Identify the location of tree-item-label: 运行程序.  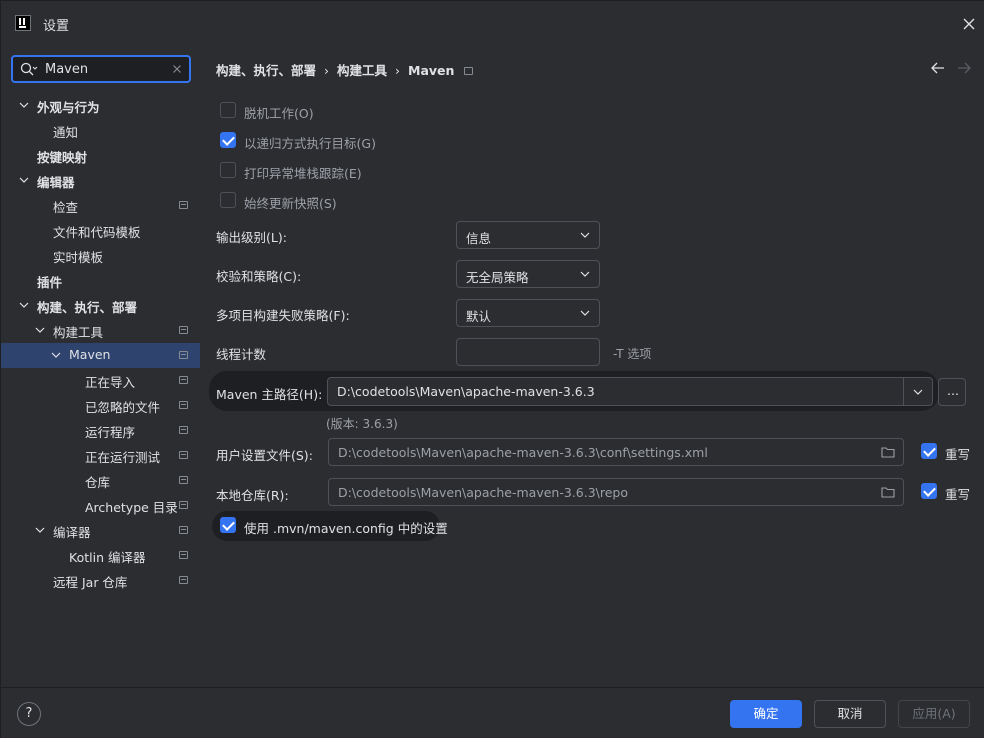
(110, 432).